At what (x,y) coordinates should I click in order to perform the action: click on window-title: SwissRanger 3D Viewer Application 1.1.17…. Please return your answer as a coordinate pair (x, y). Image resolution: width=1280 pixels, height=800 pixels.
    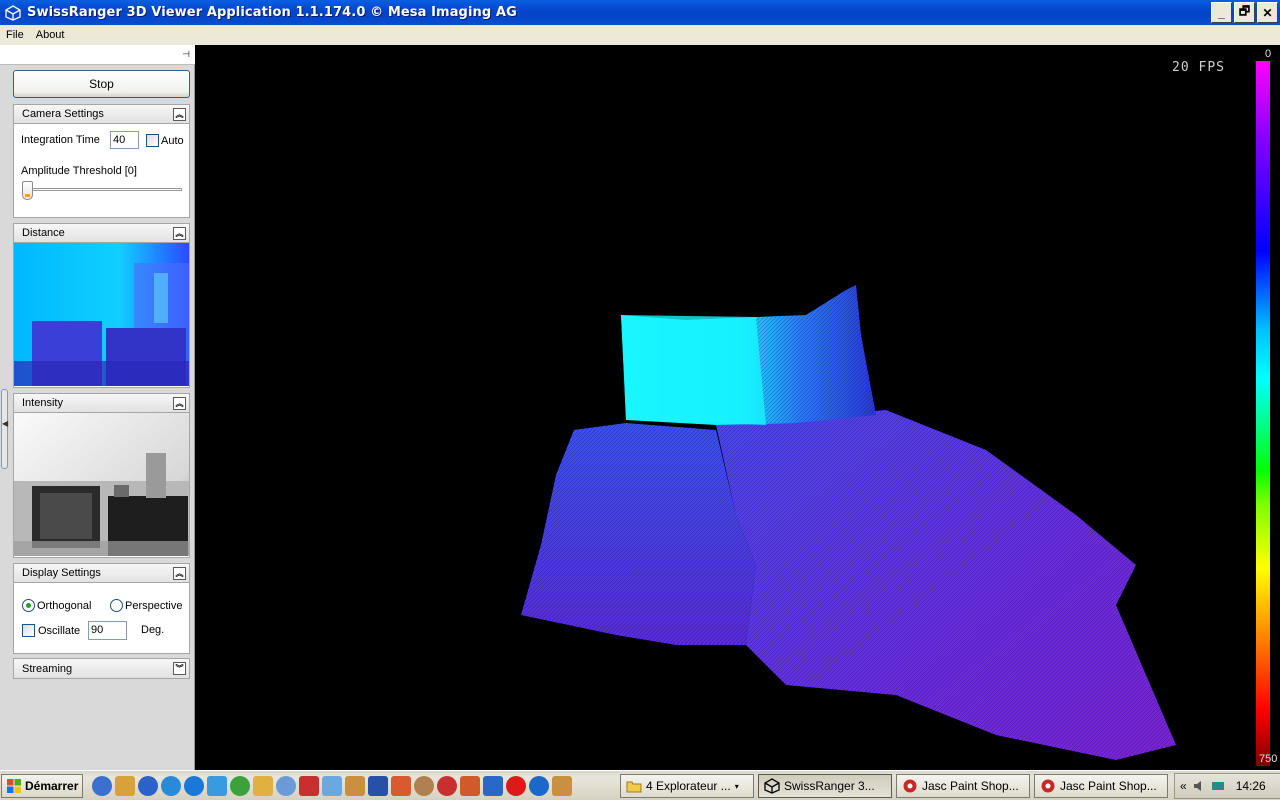
    Looking at the image, I should click on (272, 12).